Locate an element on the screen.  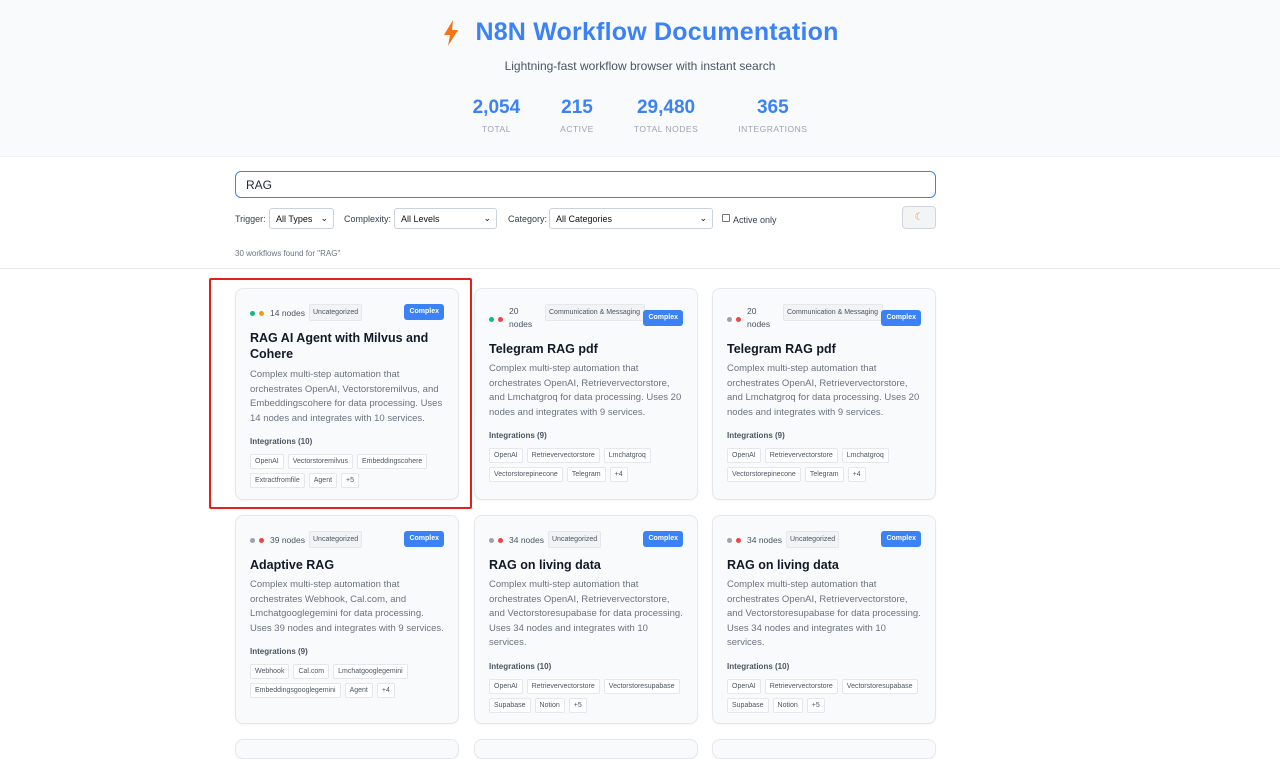
stat-value: 215 is located at coordinates (577, 107).